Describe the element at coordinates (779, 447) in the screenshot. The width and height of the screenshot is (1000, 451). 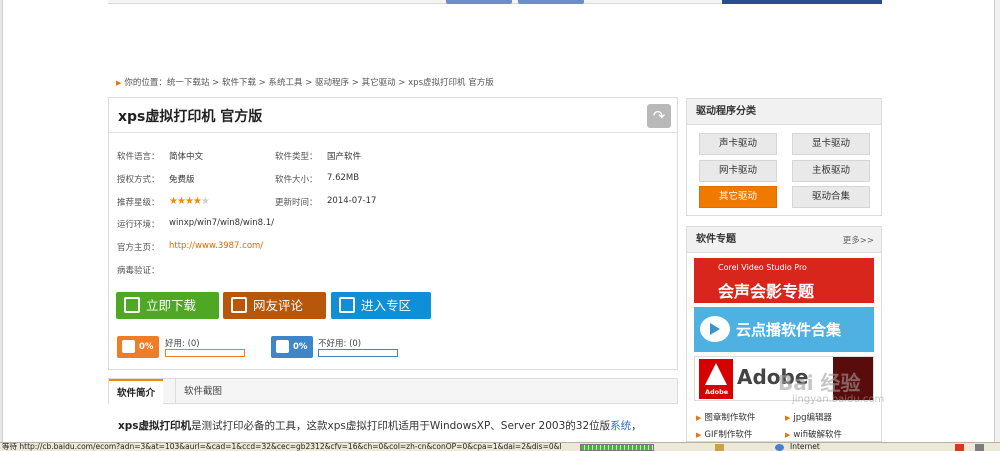
I see `globe-icon` at that location.